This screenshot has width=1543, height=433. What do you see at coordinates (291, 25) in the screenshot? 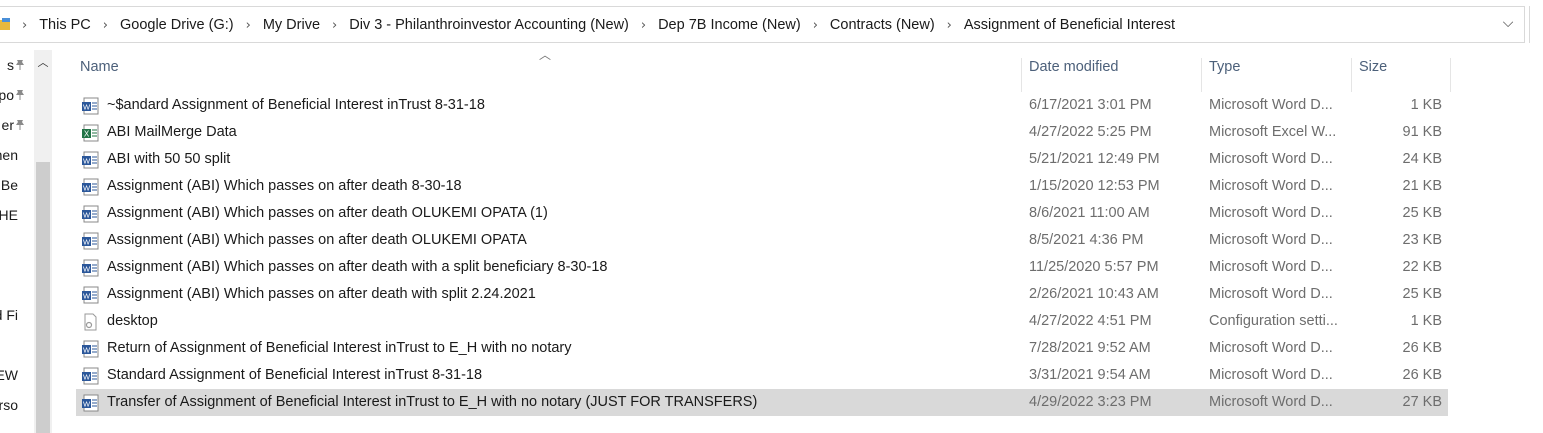
I see `breadcrumb-item: My Drive` at bounding box center [291, 25].